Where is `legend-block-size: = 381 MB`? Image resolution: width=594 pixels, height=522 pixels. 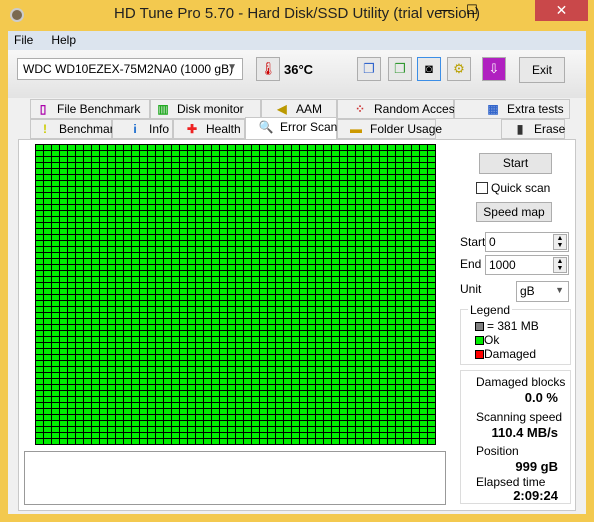
legend-block-size: = 381 MB is located at coordinates (507, 326).